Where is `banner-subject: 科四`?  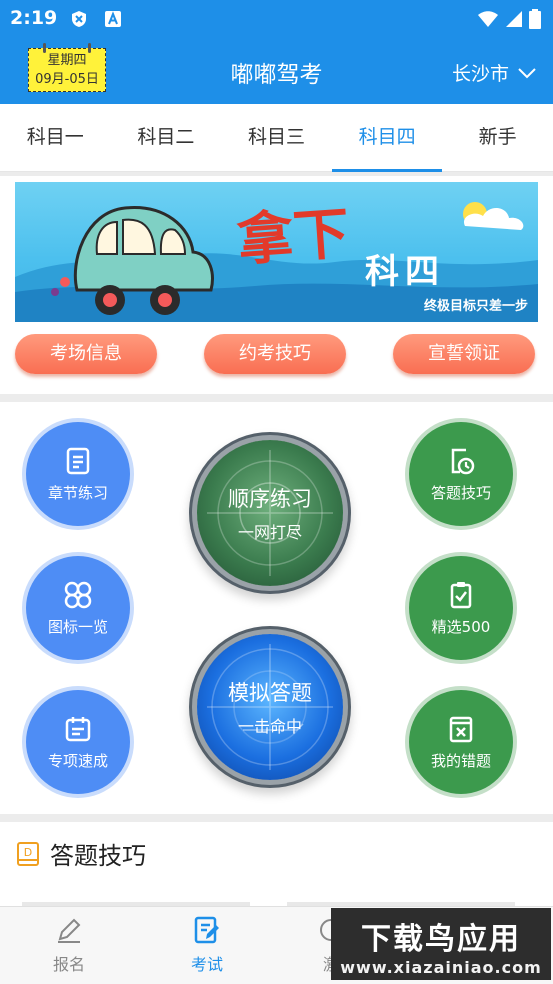
banner-subject: 科四 is located at coordinates (405, 272).